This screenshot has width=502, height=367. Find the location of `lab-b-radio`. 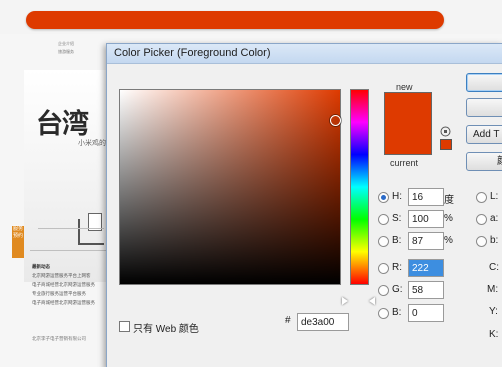

lab-b-radio is located at coordinates (481, 241).